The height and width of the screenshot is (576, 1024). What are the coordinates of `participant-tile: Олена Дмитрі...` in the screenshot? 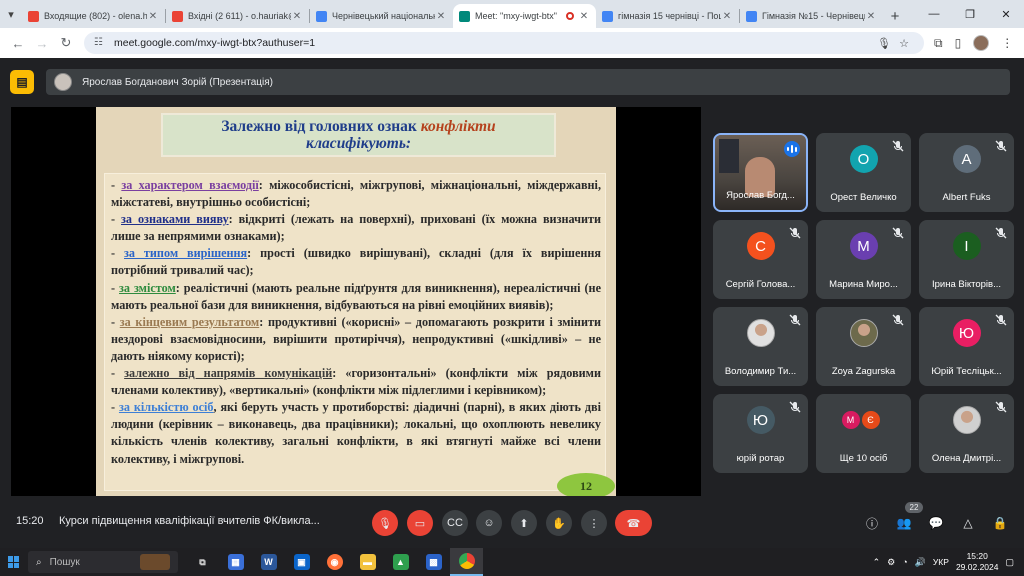 It's located at (966, 433).